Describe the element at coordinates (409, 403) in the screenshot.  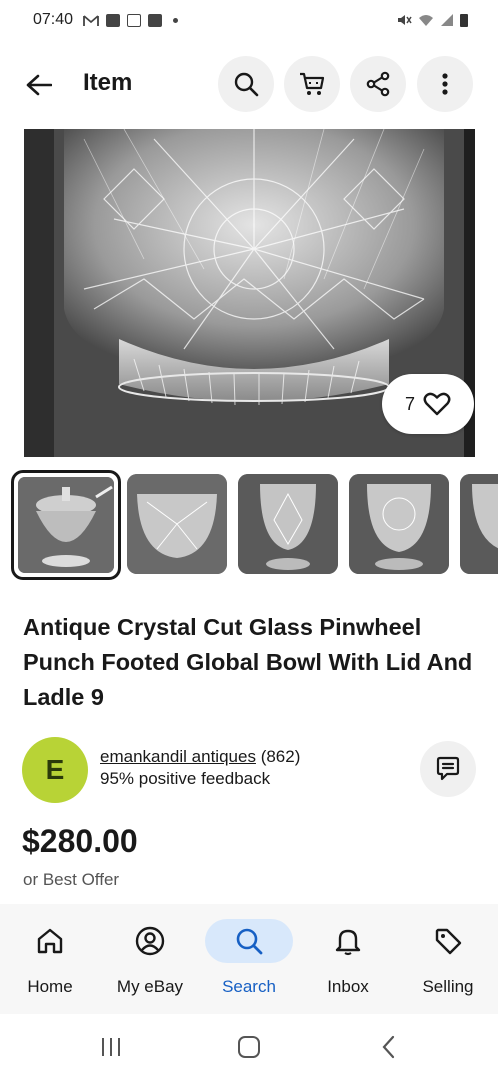
I see `watch-count: 7` at that location.